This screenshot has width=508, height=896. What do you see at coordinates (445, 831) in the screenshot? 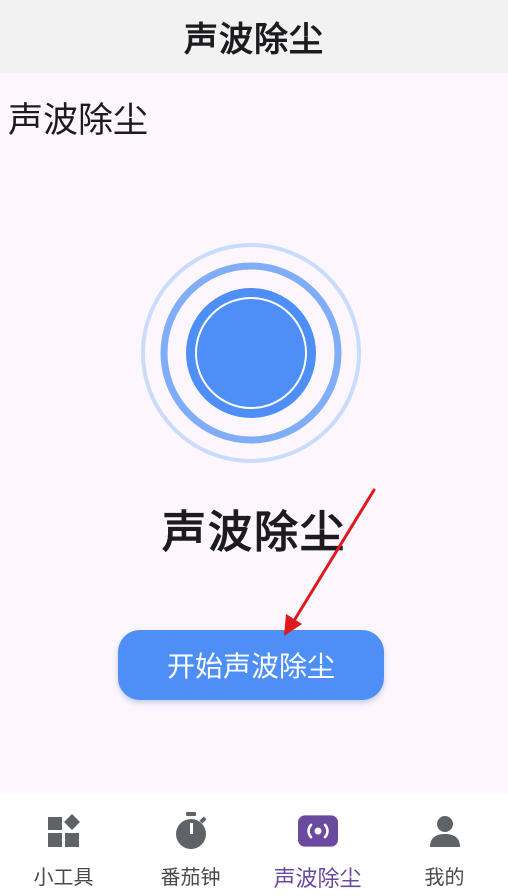
I see `person-icon` at bounding box center [445, 831].